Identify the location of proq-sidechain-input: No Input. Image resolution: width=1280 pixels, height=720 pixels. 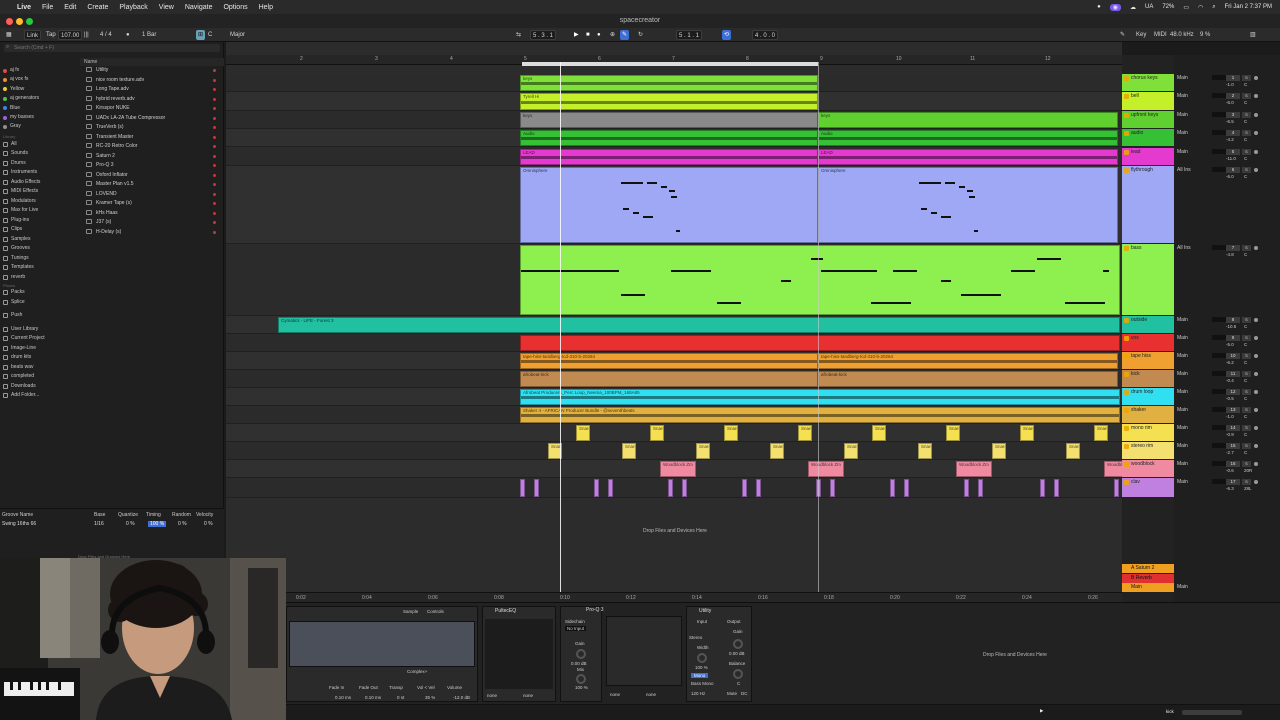
(576, 628).